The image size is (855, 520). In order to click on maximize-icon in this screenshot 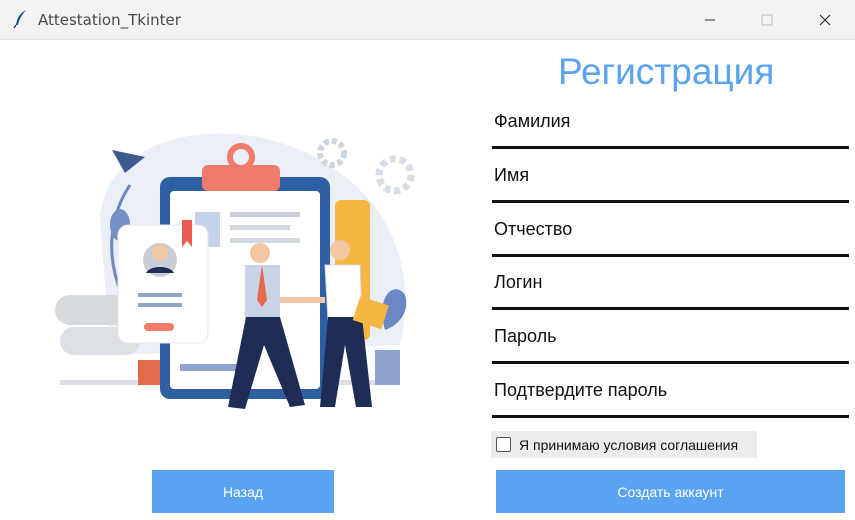, I will do `click(767, 19)`.